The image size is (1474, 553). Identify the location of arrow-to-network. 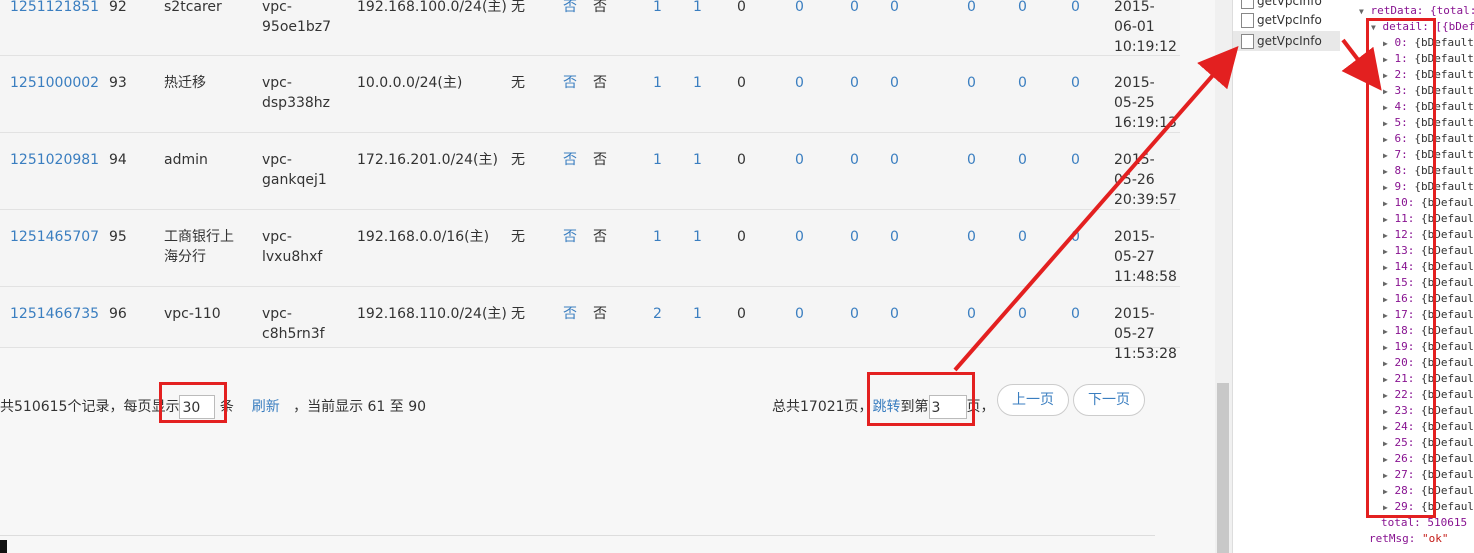
(1096, 208).